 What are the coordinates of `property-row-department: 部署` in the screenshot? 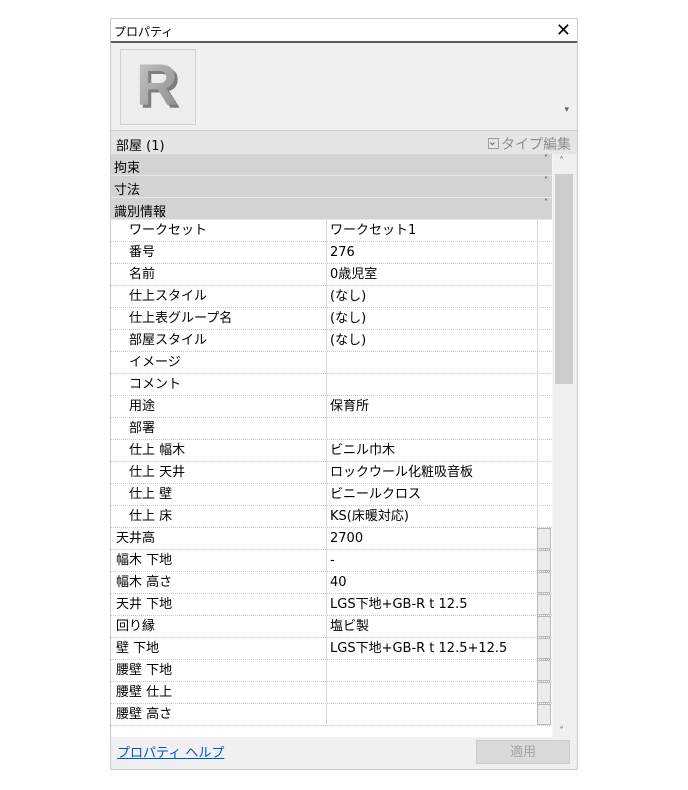 It's located at (331, 429).